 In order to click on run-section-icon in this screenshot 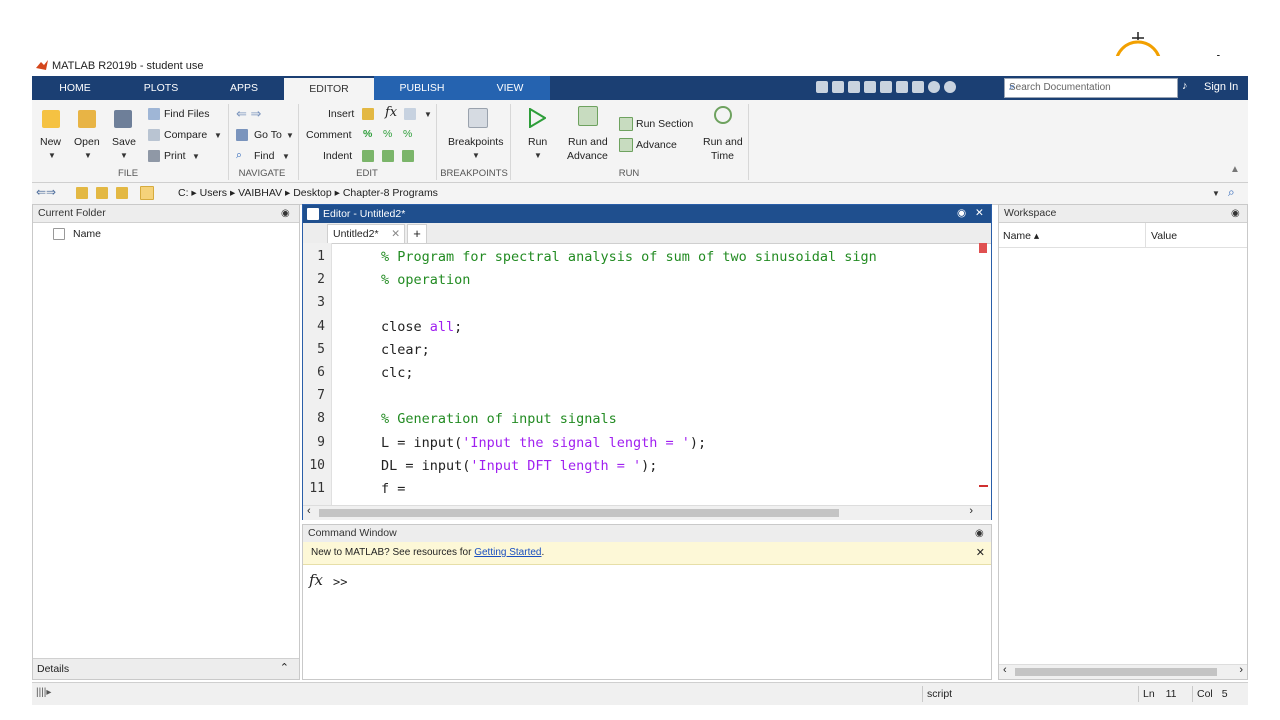, I will do `click(626, 124)`.